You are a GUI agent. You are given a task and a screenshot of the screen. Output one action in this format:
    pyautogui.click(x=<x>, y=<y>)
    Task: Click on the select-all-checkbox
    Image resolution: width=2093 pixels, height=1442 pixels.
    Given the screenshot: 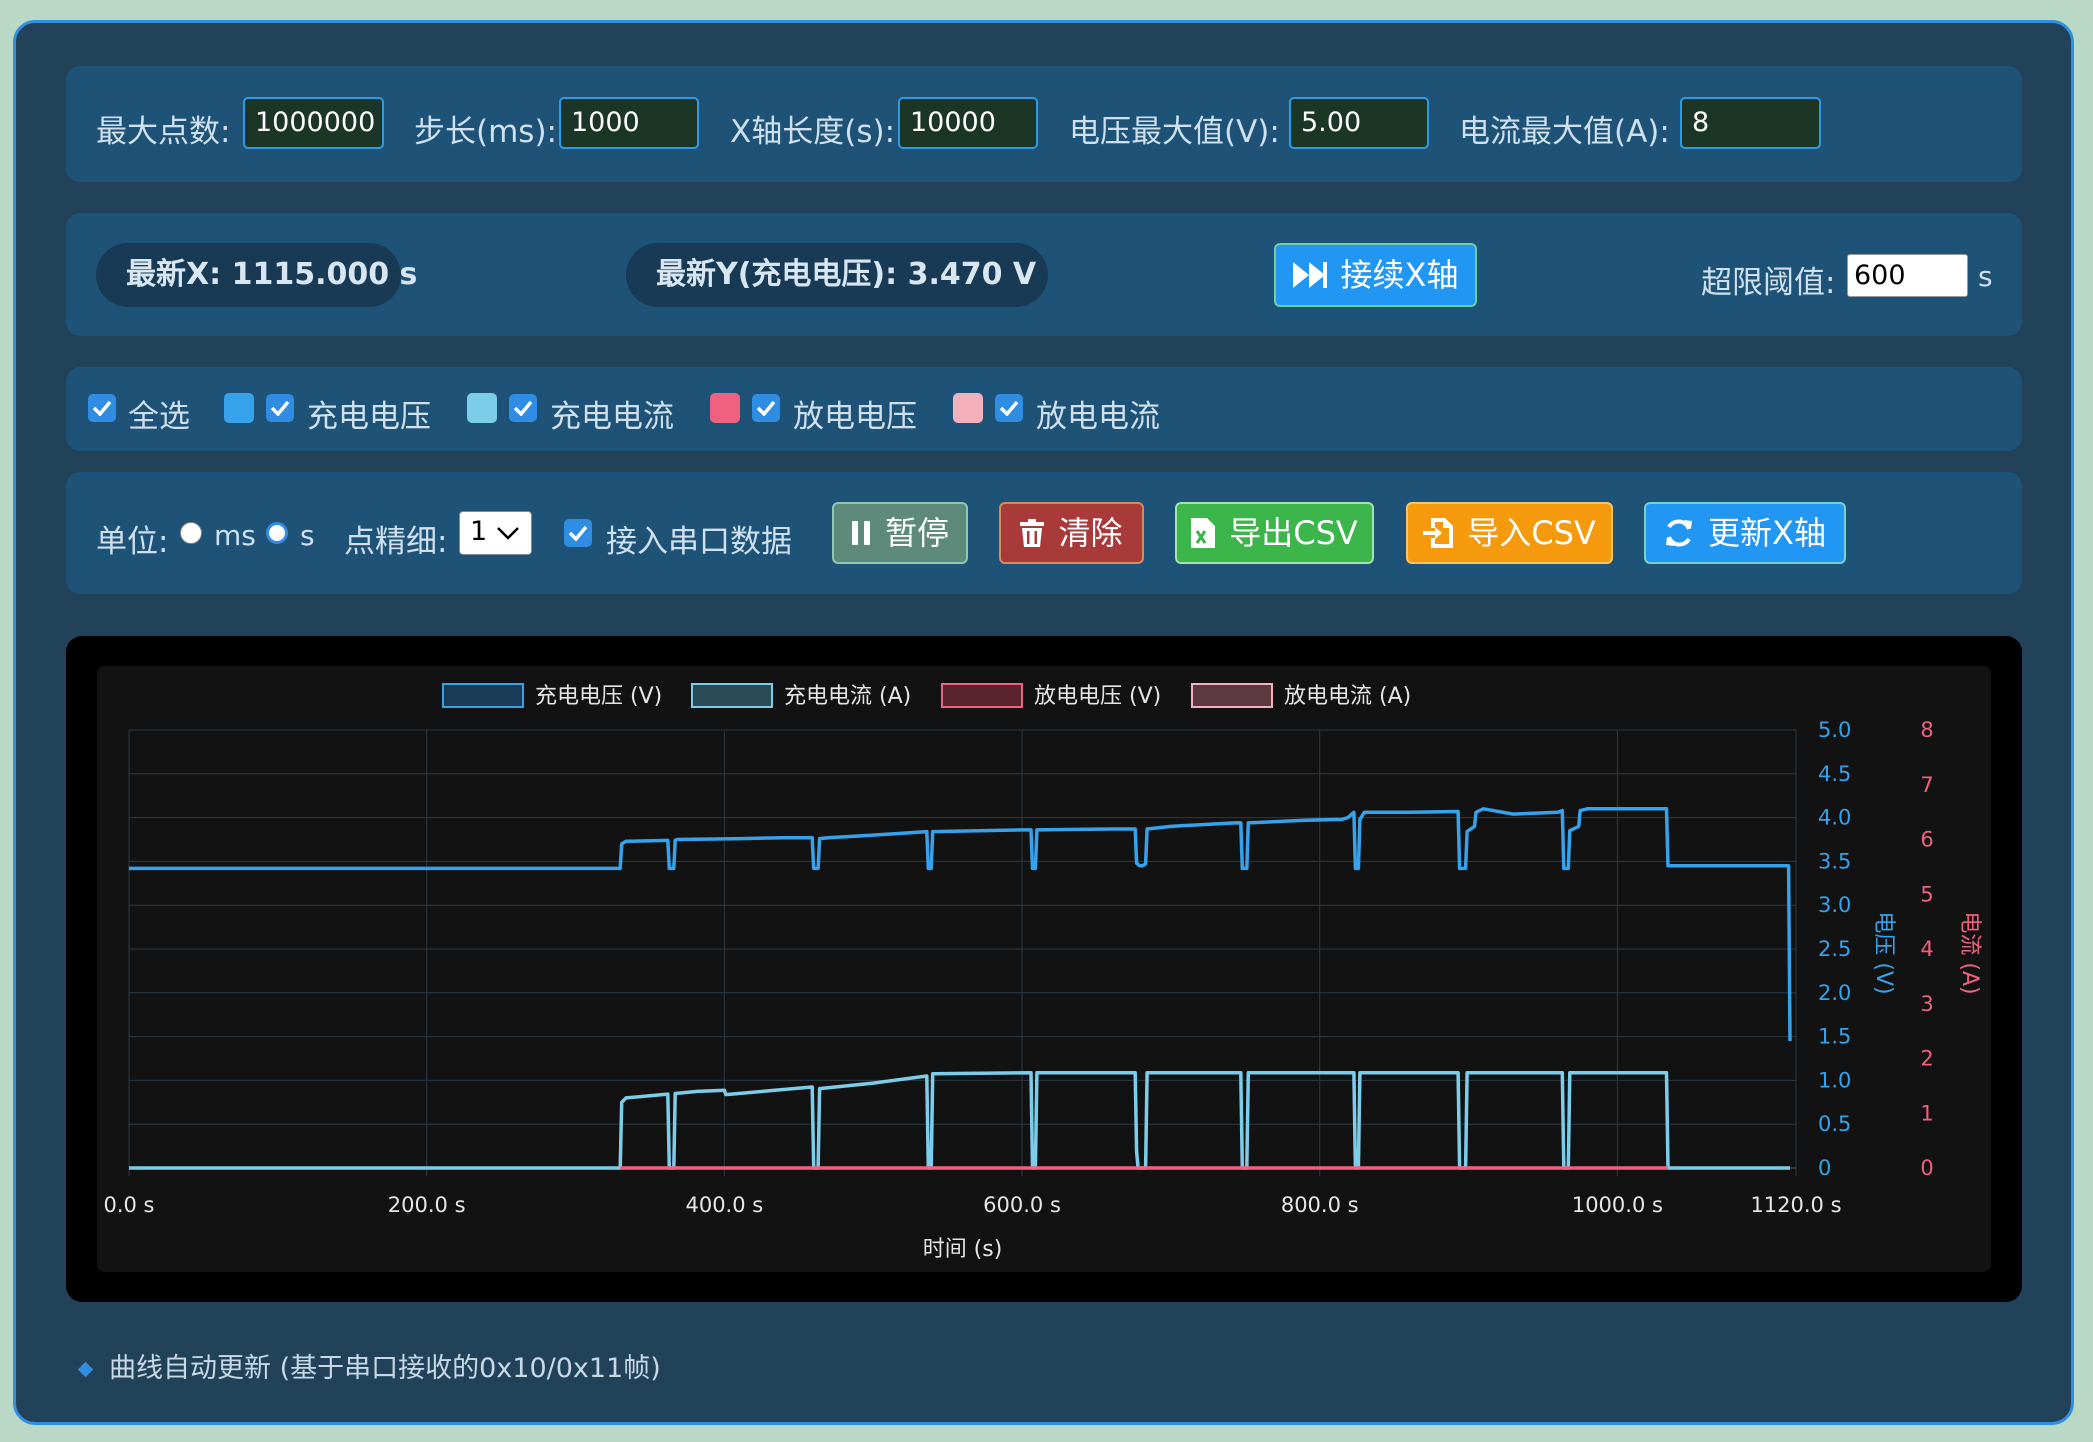 What is the action you would take?
    pyautogui.click(x=102, y=408)
    